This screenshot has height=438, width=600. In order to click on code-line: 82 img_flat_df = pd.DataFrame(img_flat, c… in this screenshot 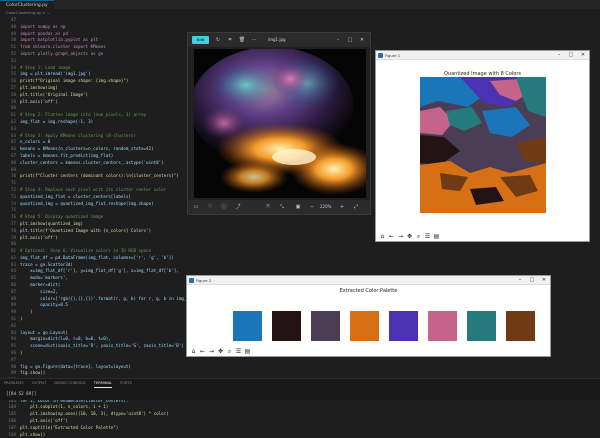, I will do `click(300, 258)`.